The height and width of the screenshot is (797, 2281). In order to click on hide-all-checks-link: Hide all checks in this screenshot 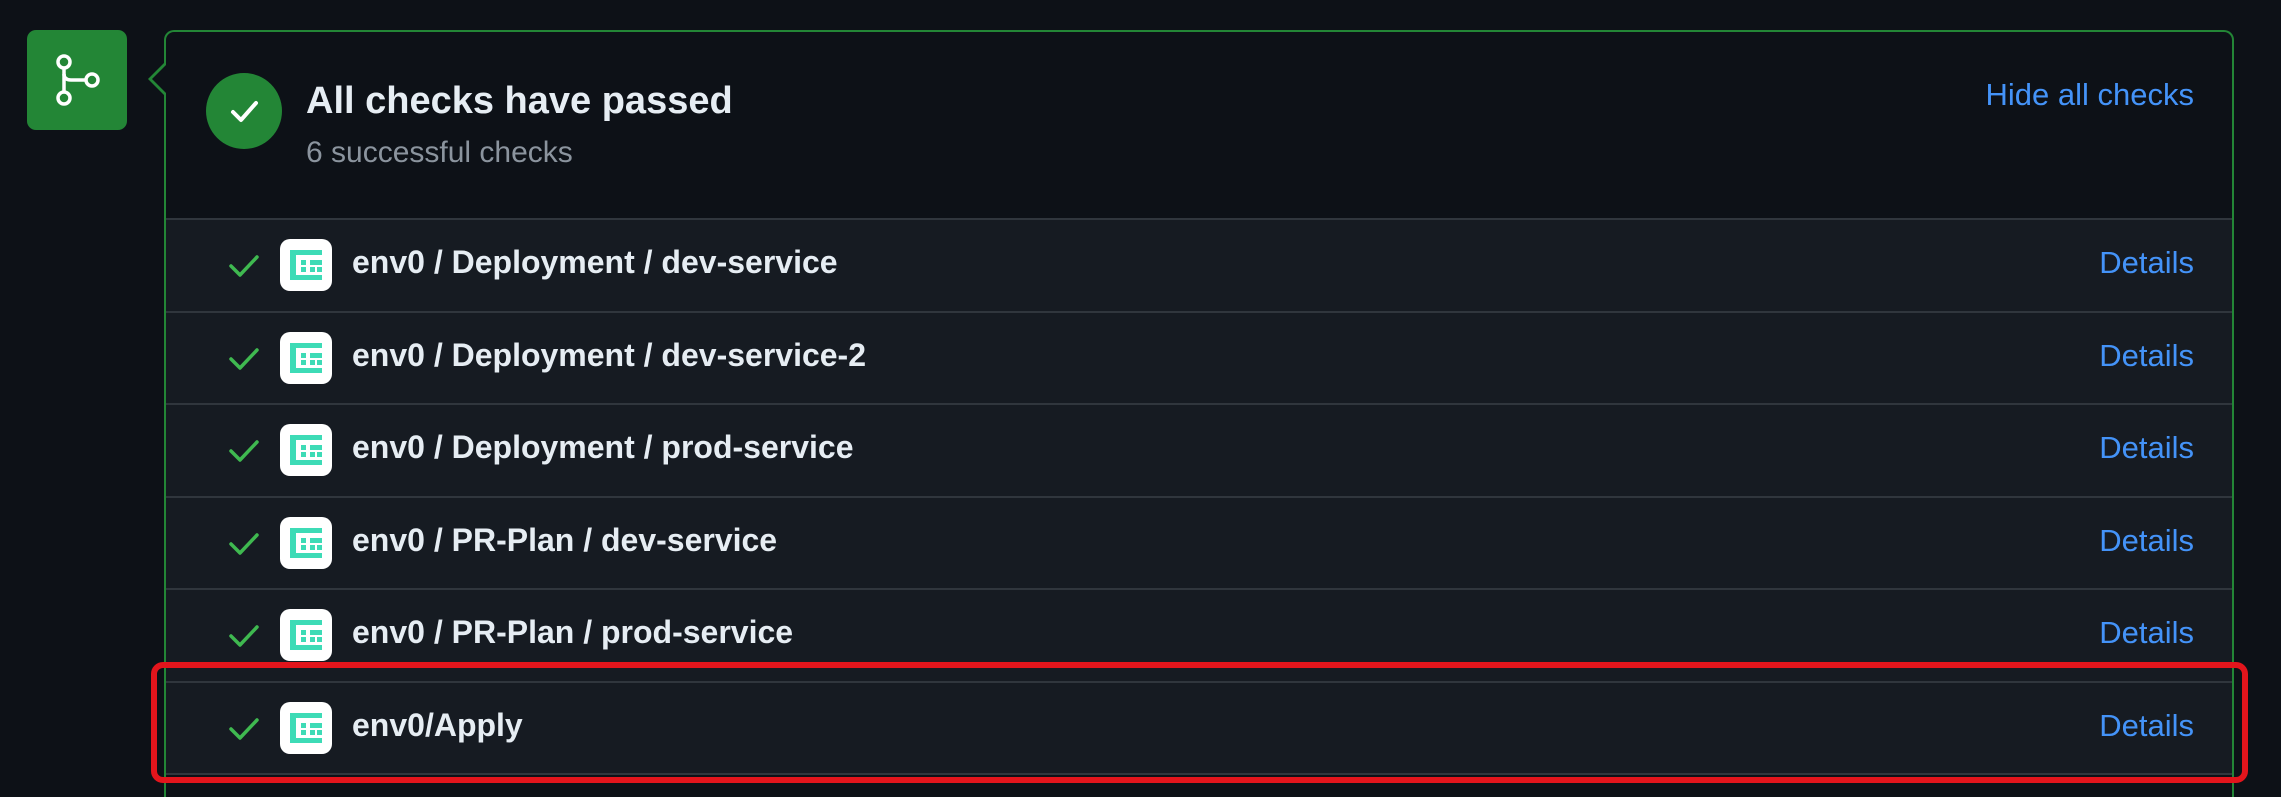, I will do `click(2090, 95)`.